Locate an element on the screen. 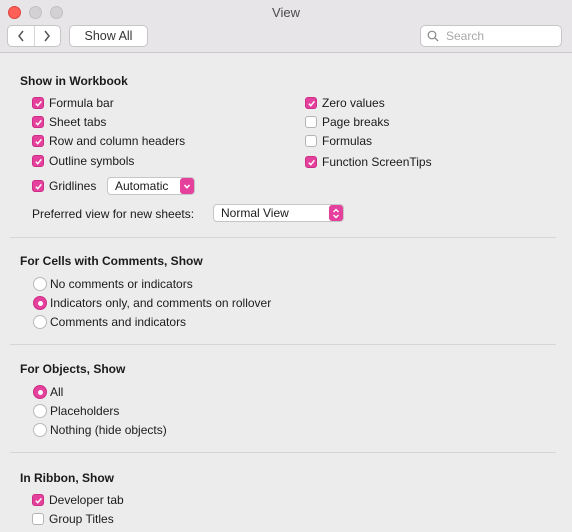 This screenshot has width=572, height=532. chevron-down-icon is located at coordinates (187, 186).